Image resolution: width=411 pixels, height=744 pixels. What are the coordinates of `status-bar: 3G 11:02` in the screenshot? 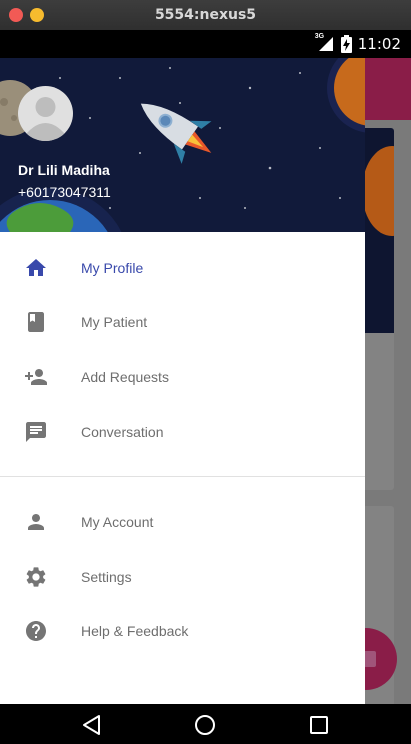 It's located at (205, 44).